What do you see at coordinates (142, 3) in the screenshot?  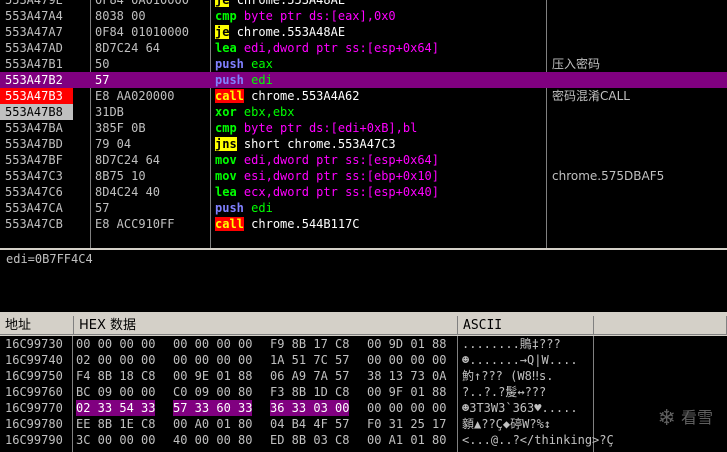 I see `disasm-hex-bytes: 0F84 0A010000` at bounding box center [142, 3].